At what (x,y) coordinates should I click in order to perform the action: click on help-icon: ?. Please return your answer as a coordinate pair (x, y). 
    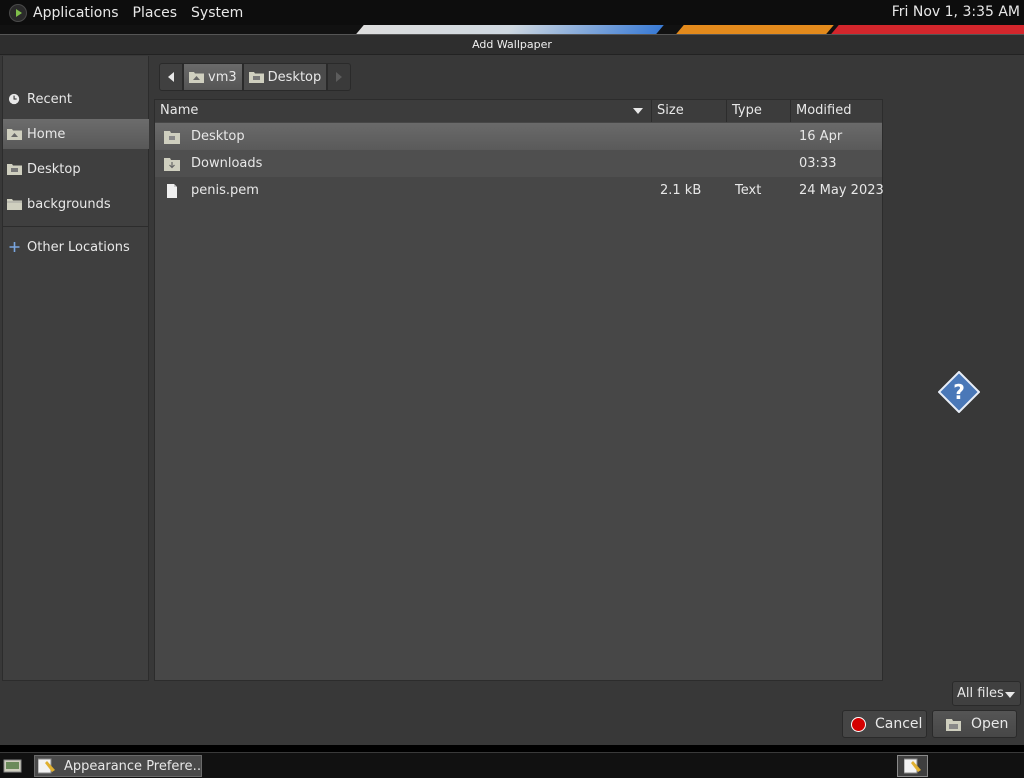
    Looking at the image, I should click on (959, 392).